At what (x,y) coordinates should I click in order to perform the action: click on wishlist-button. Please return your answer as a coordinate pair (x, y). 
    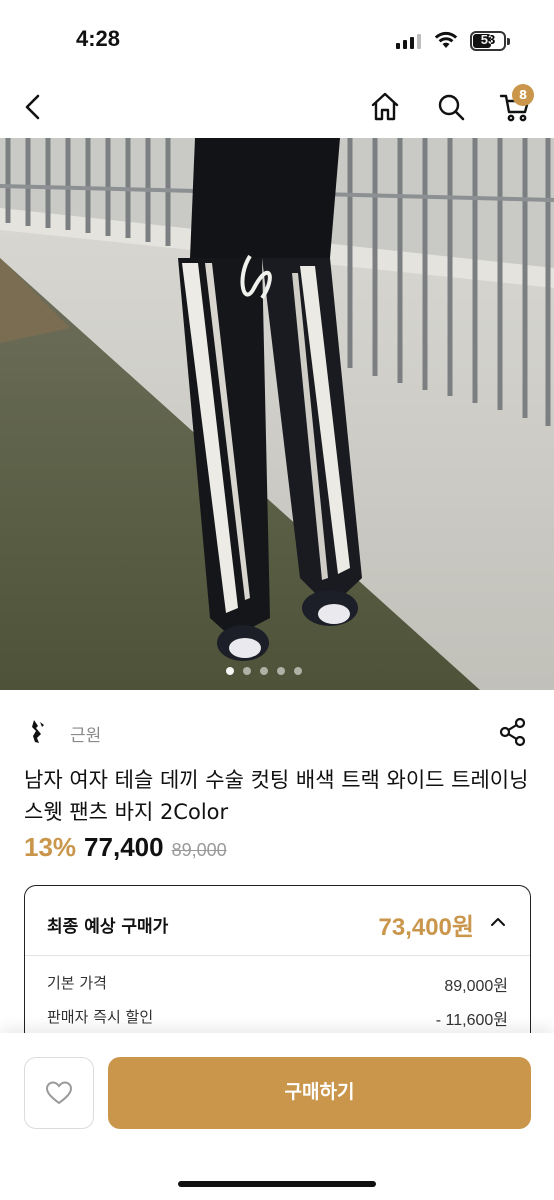
    Looking at the image, I should click on (59, 1093).